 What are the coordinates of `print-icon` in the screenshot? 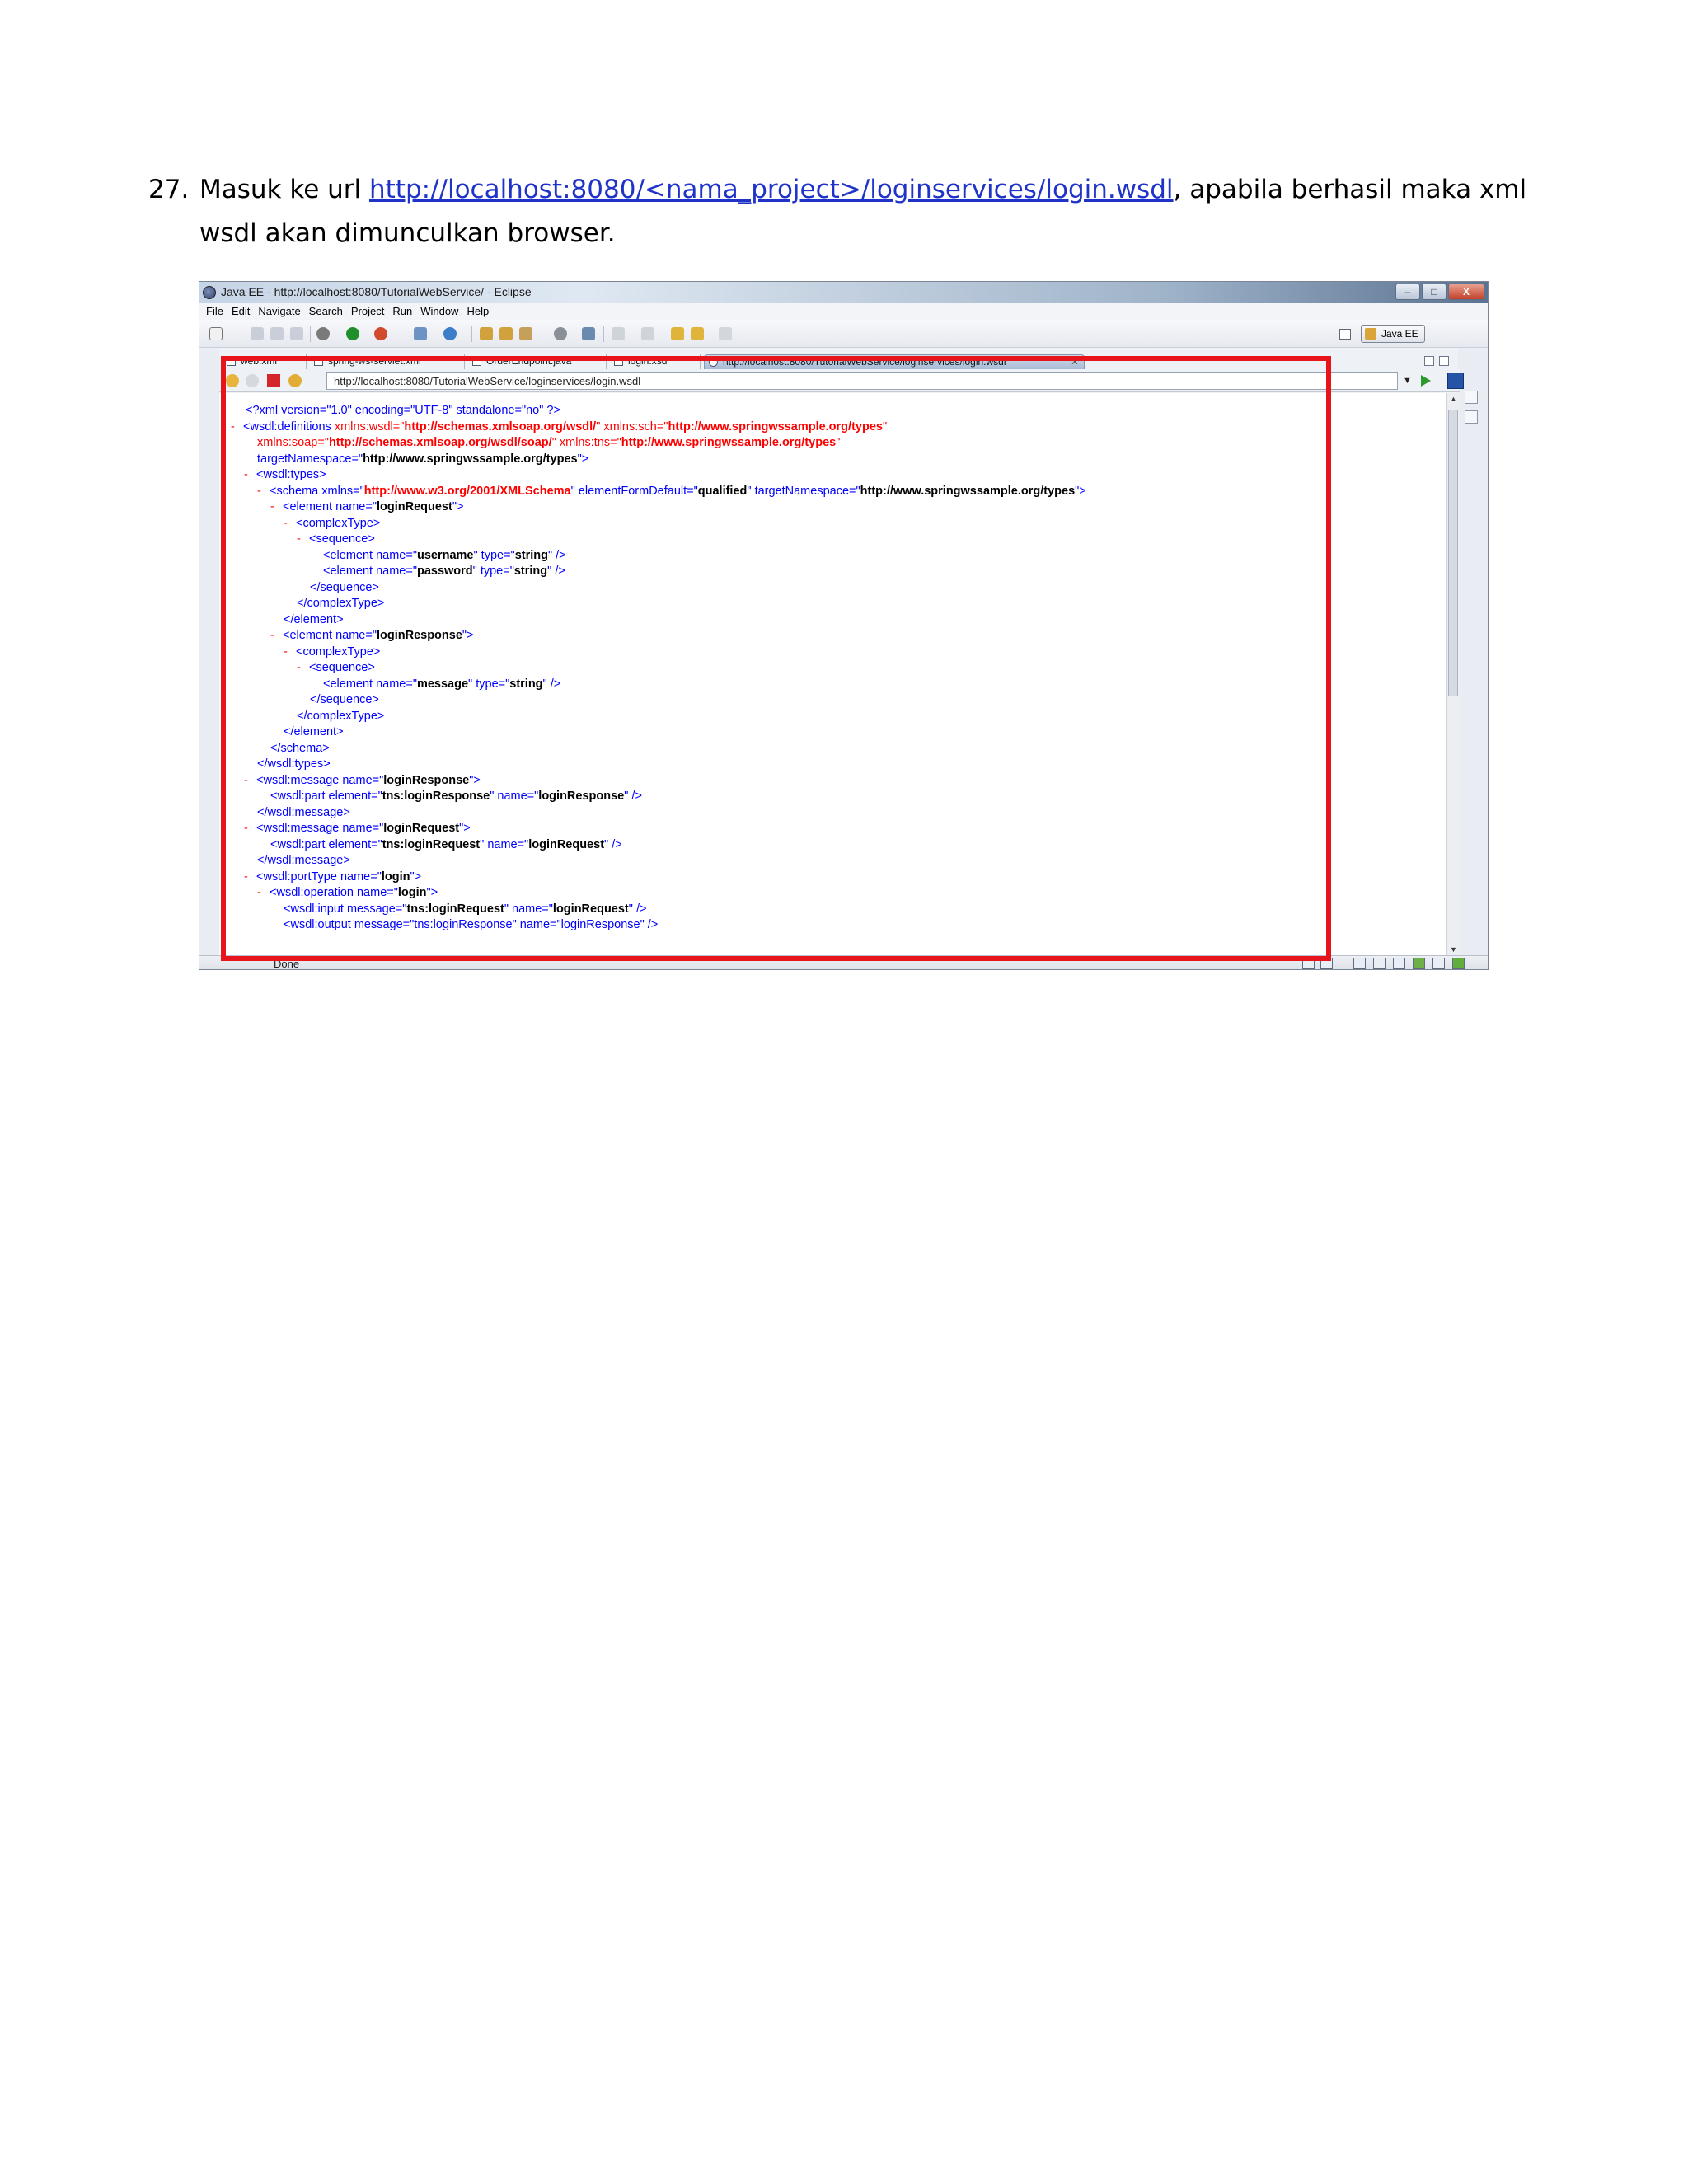 It's located at (296, 333).